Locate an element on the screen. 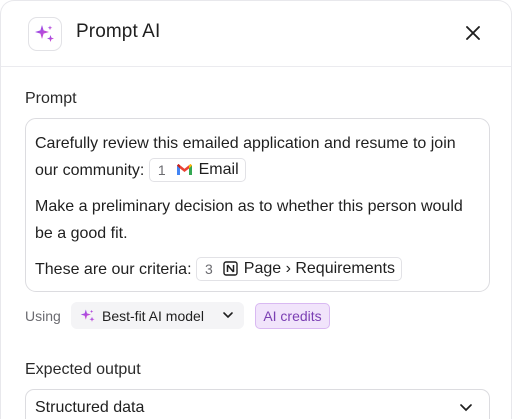 The width and height of the screenshot is (512, 419). panel-title: Prompt AI is located at coordinates (118, 31).